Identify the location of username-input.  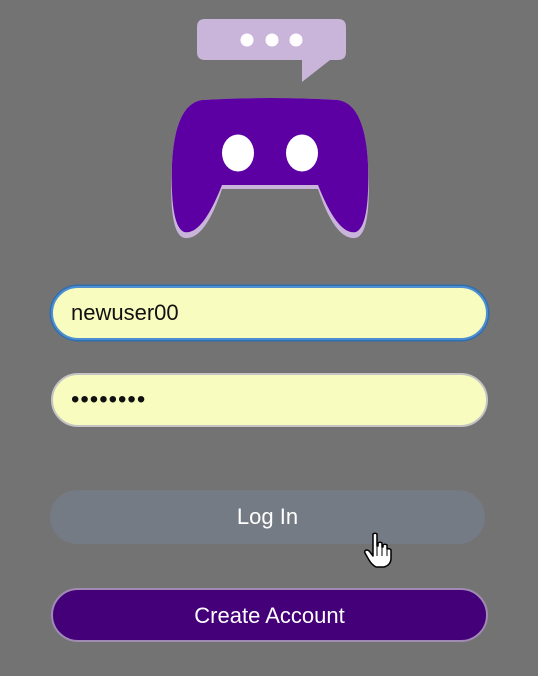
(269, 313).